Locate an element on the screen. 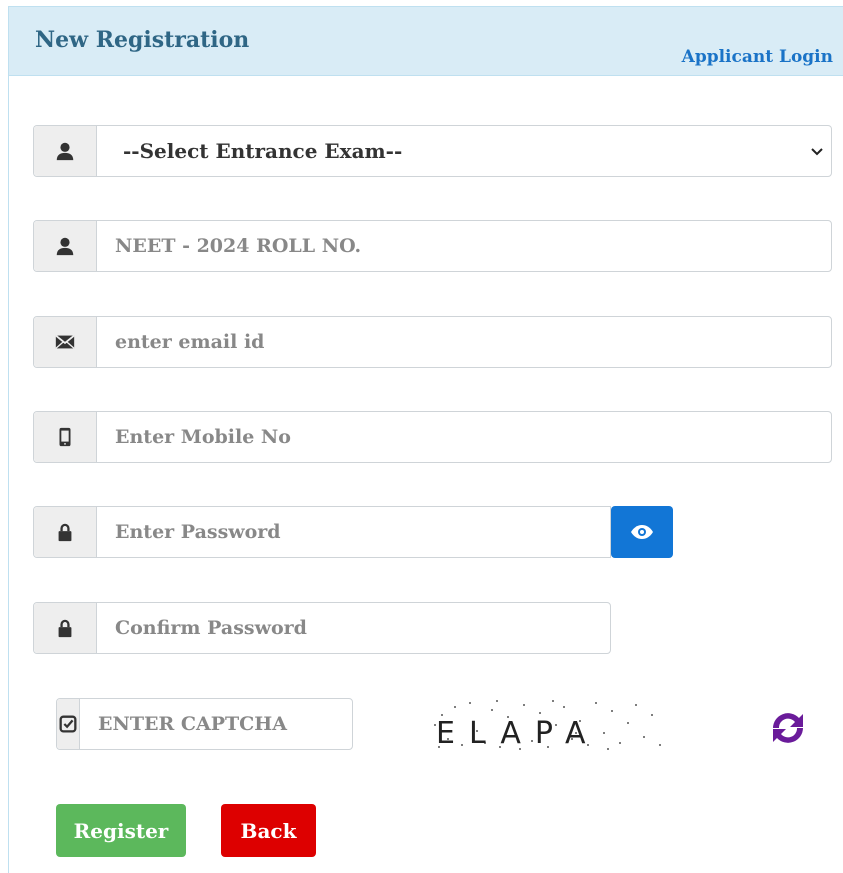 The width and height of the screenshot is (843, 873). page-title: New Registration is located at coordinates (142, 40).